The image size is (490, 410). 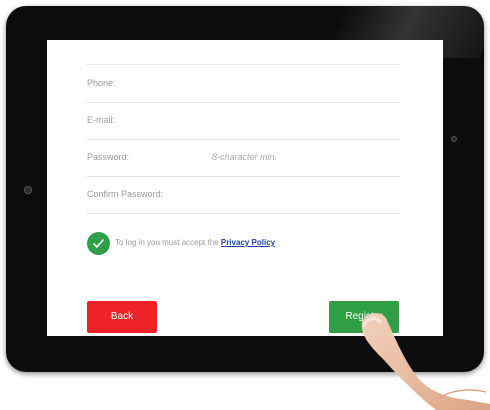 I want to click on confirm-password-field: Confirm Password:, so click(x=243, y=195).